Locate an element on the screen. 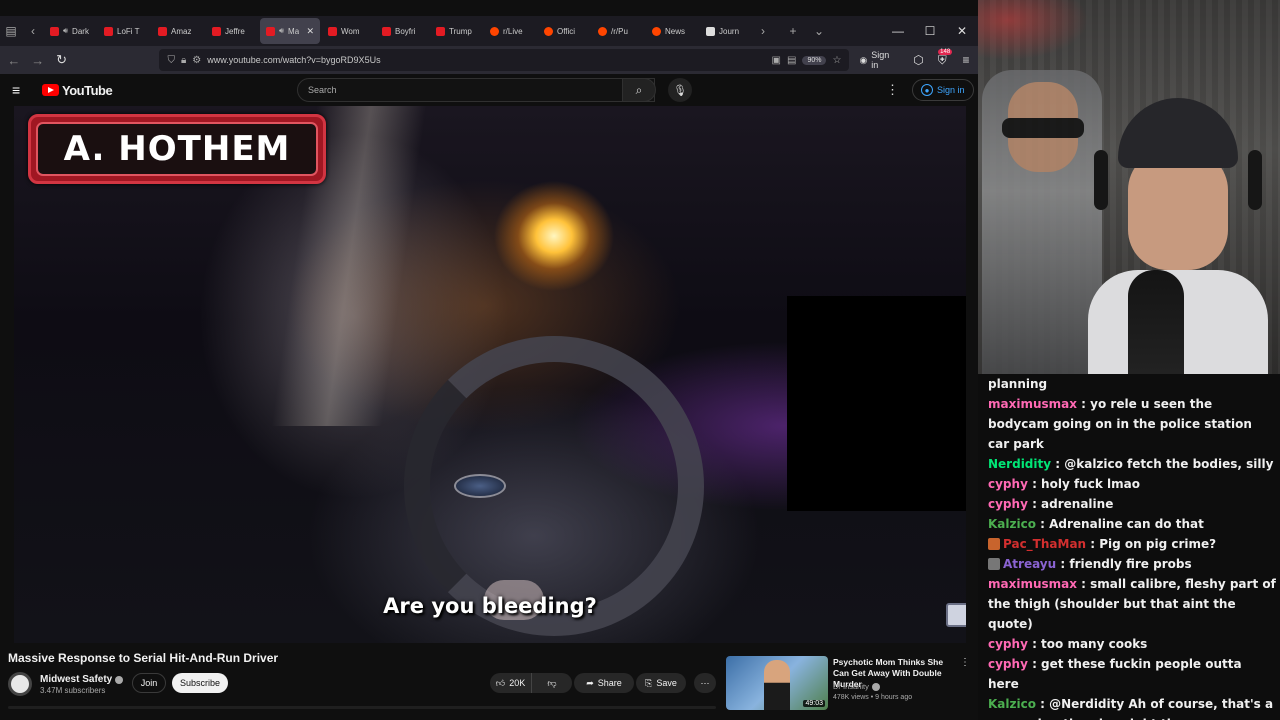  chat-text: adrenaline is located at coordinates (1077, 504).